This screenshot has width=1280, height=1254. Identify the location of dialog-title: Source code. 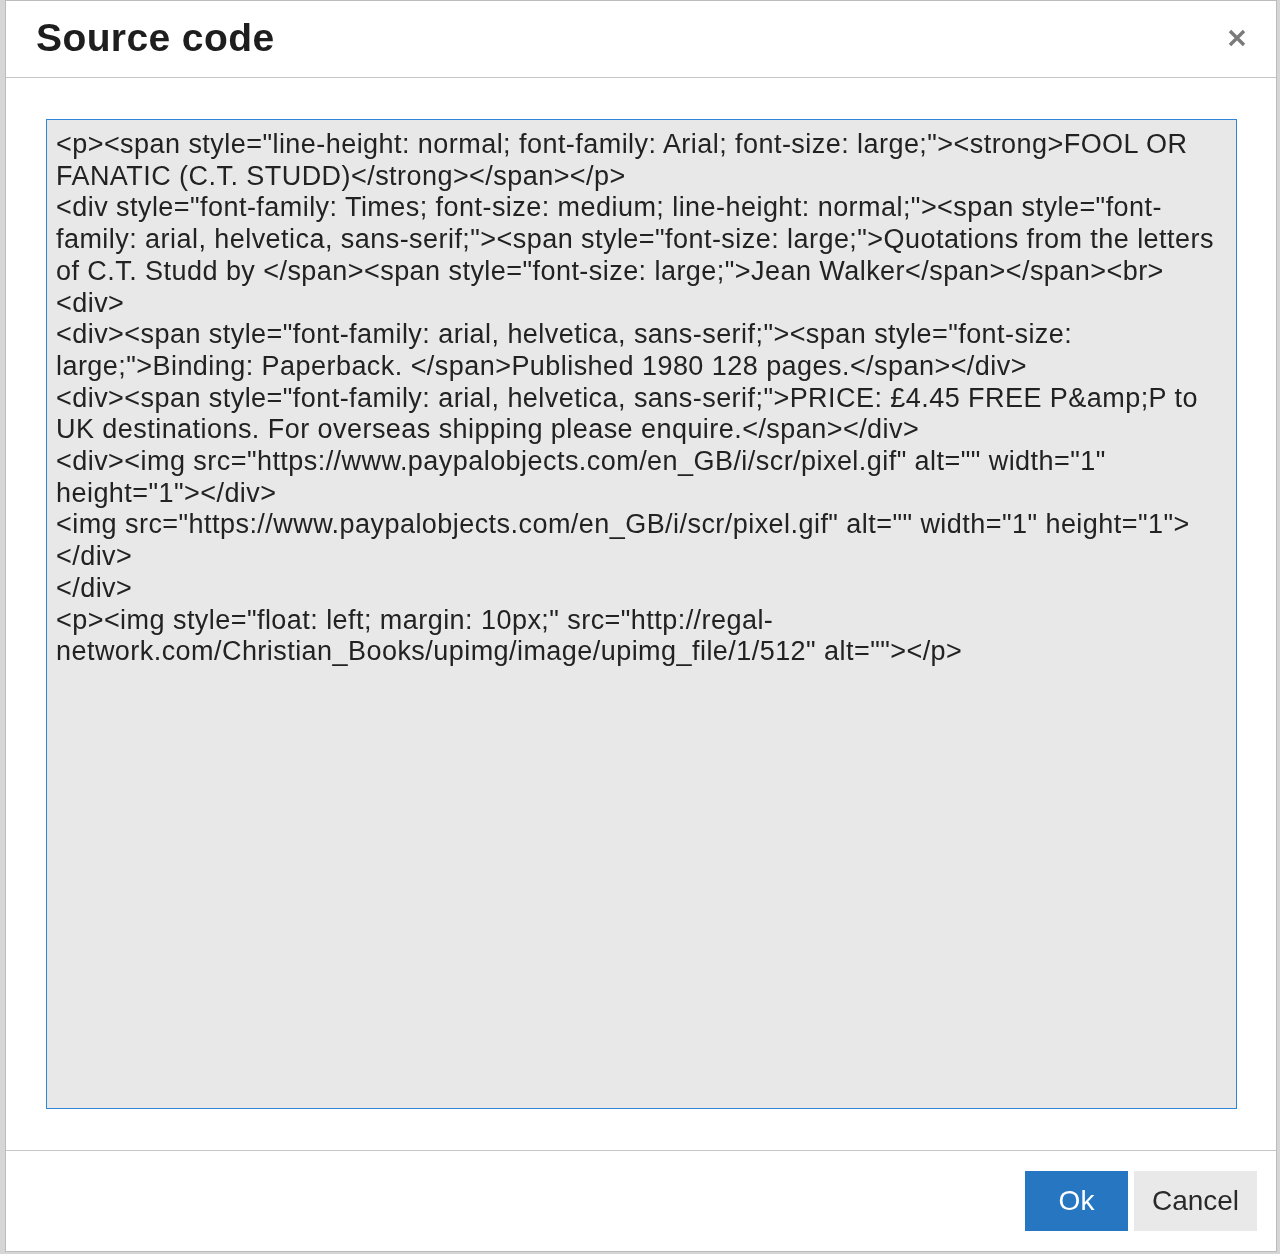
(155, 38).